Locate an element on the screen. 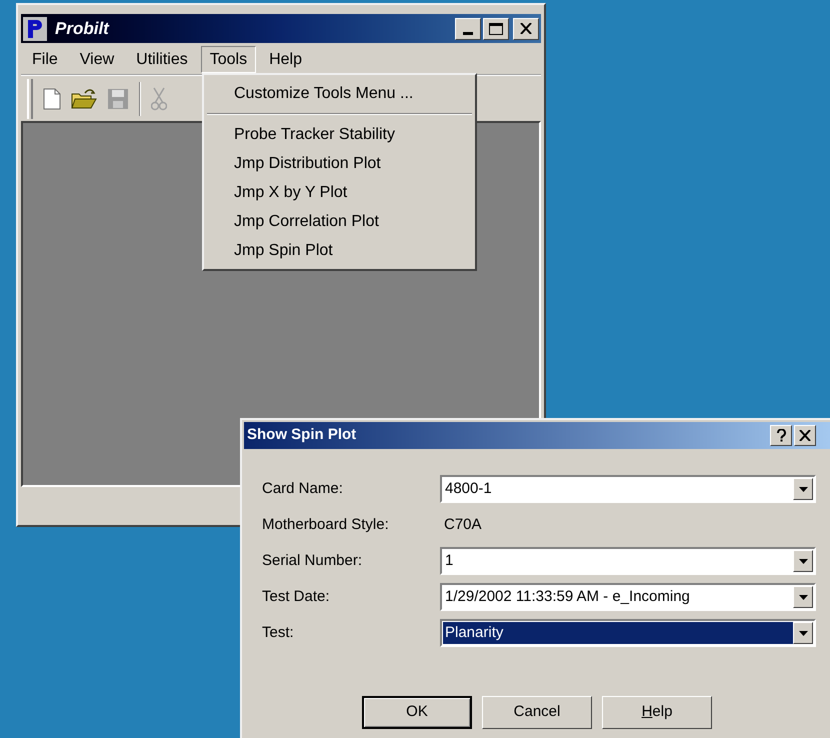 The width and height of the screenshot is (830, 738). minimize-icon is located at coordinates (468, 33).